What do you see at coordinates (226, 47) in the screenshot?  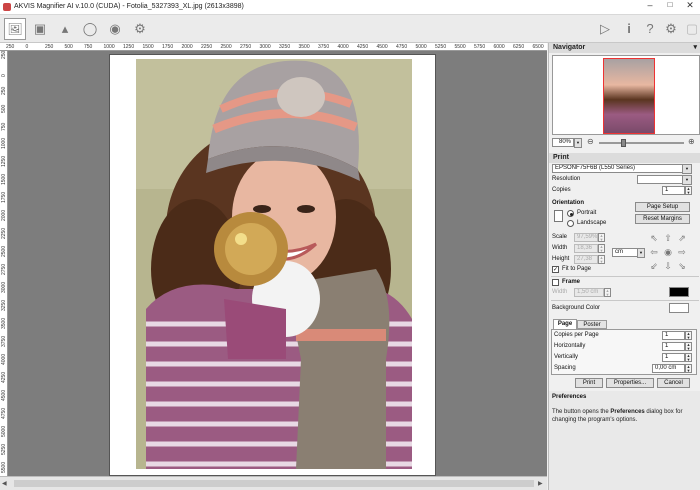 I see `ruler-label: 2500` at bounding box center [226, 47].